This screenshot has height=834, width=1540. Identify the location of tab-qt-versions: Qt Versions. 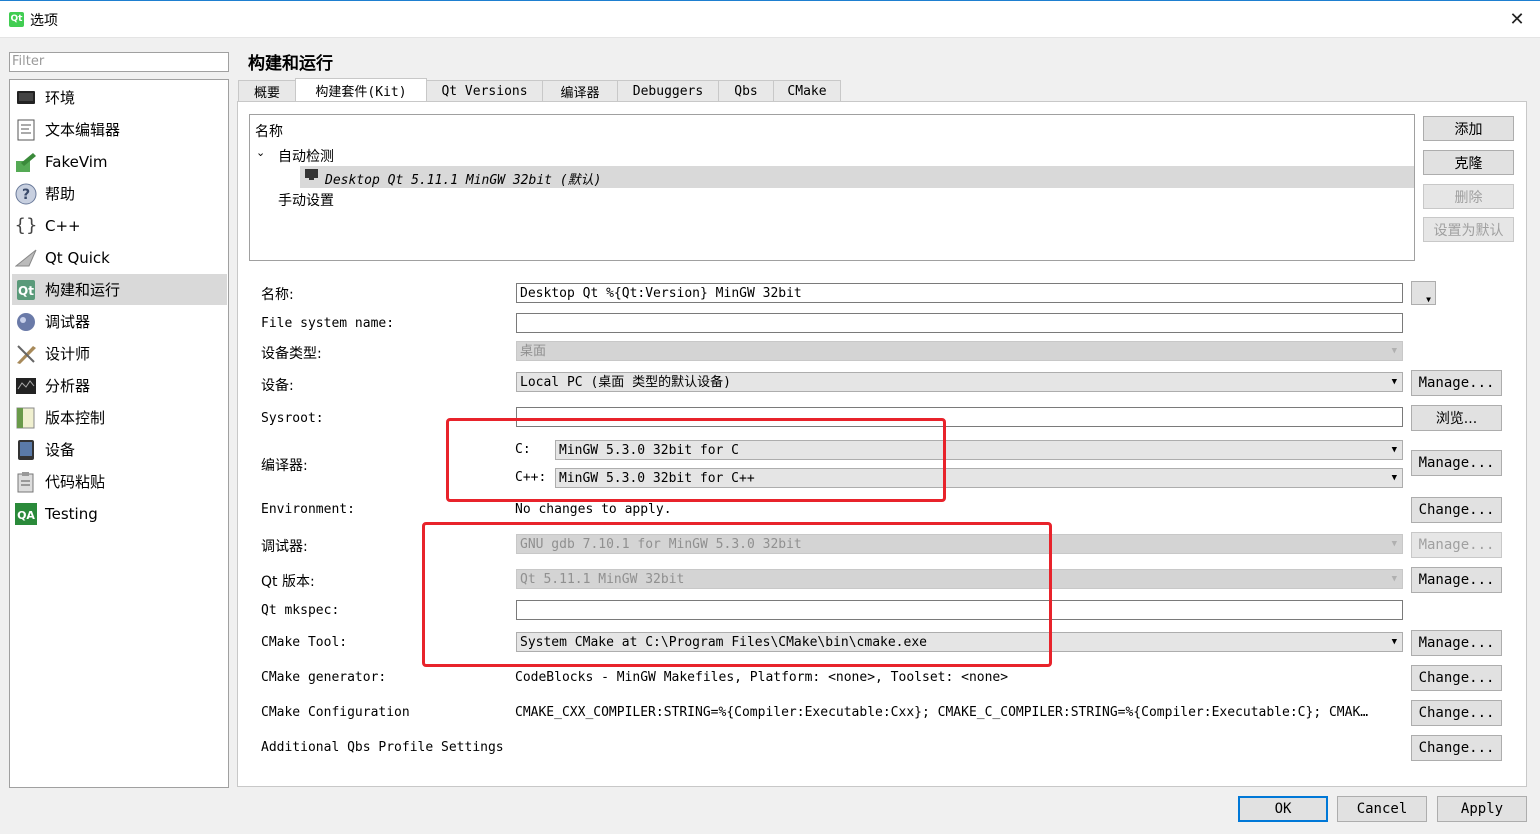
(484, 91).